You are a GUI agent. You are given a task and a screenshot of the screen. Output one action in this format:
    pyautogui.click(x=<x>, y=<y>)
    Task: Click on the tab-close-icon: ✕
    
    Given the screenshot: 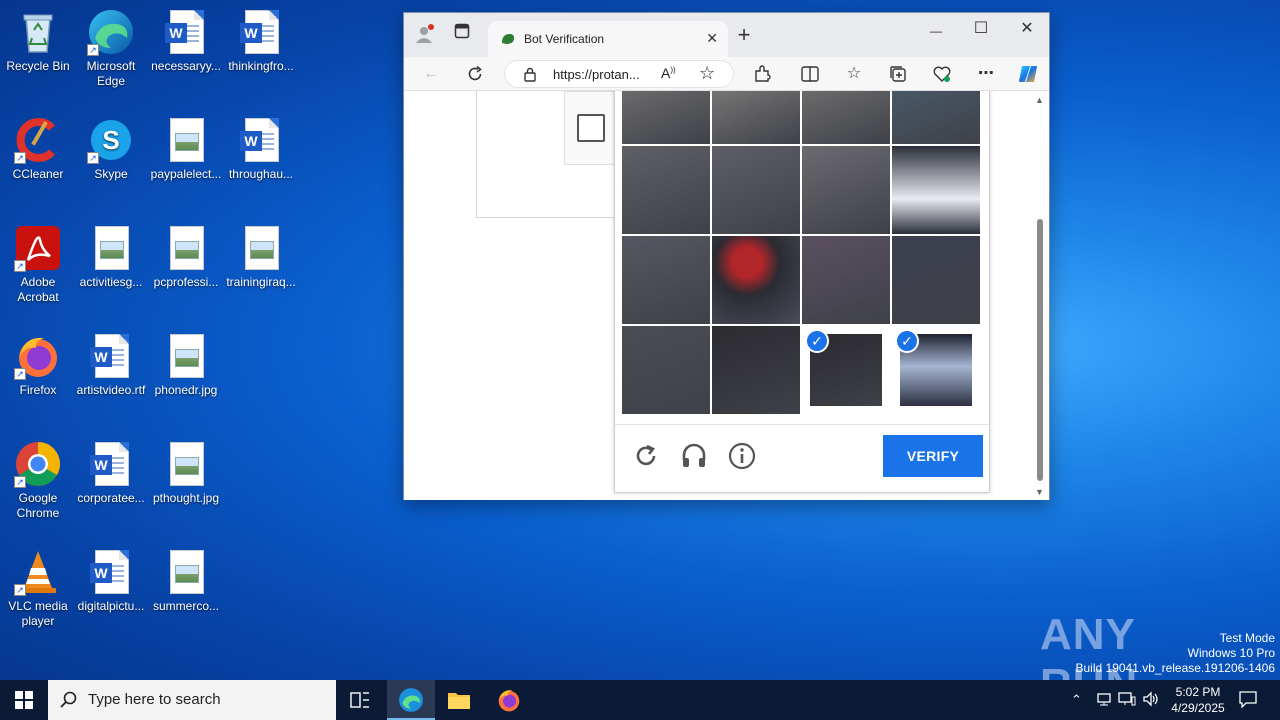 What is the action you would take?
    pyautogui.click(x=712, y=38)
    